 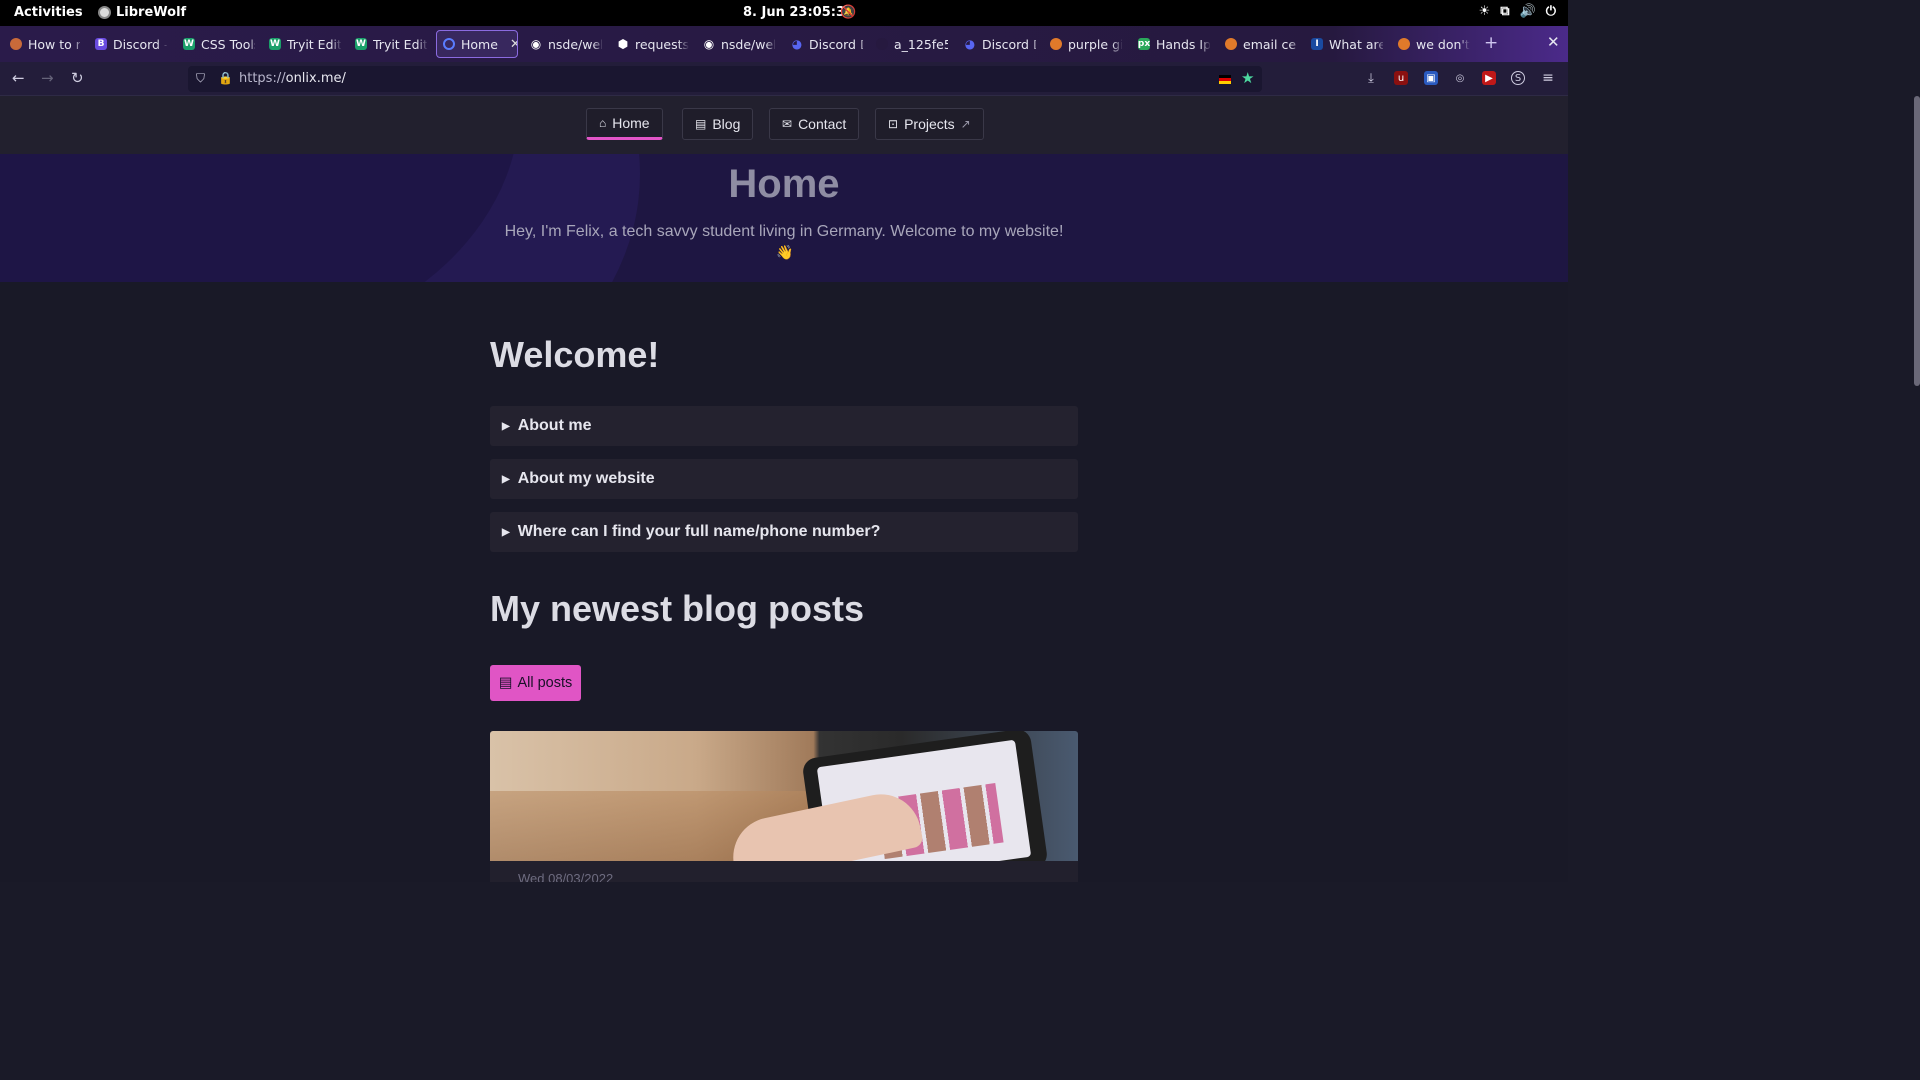 I want to click on browser-tab: ⬢ requests, so click(x=653, y=44).